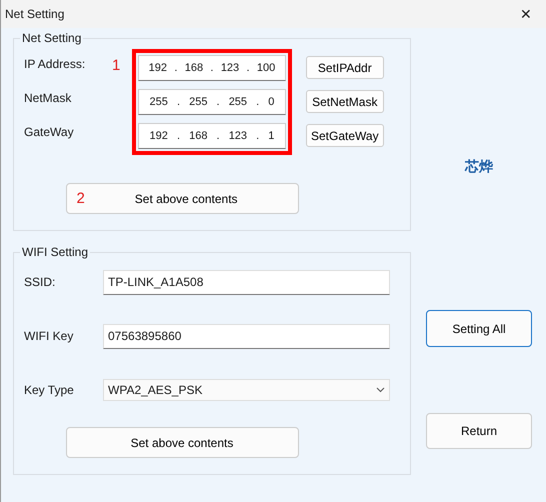 This screenshot has height=502, width=546. I want to click on field-label: Key Type, so click(49, 390).